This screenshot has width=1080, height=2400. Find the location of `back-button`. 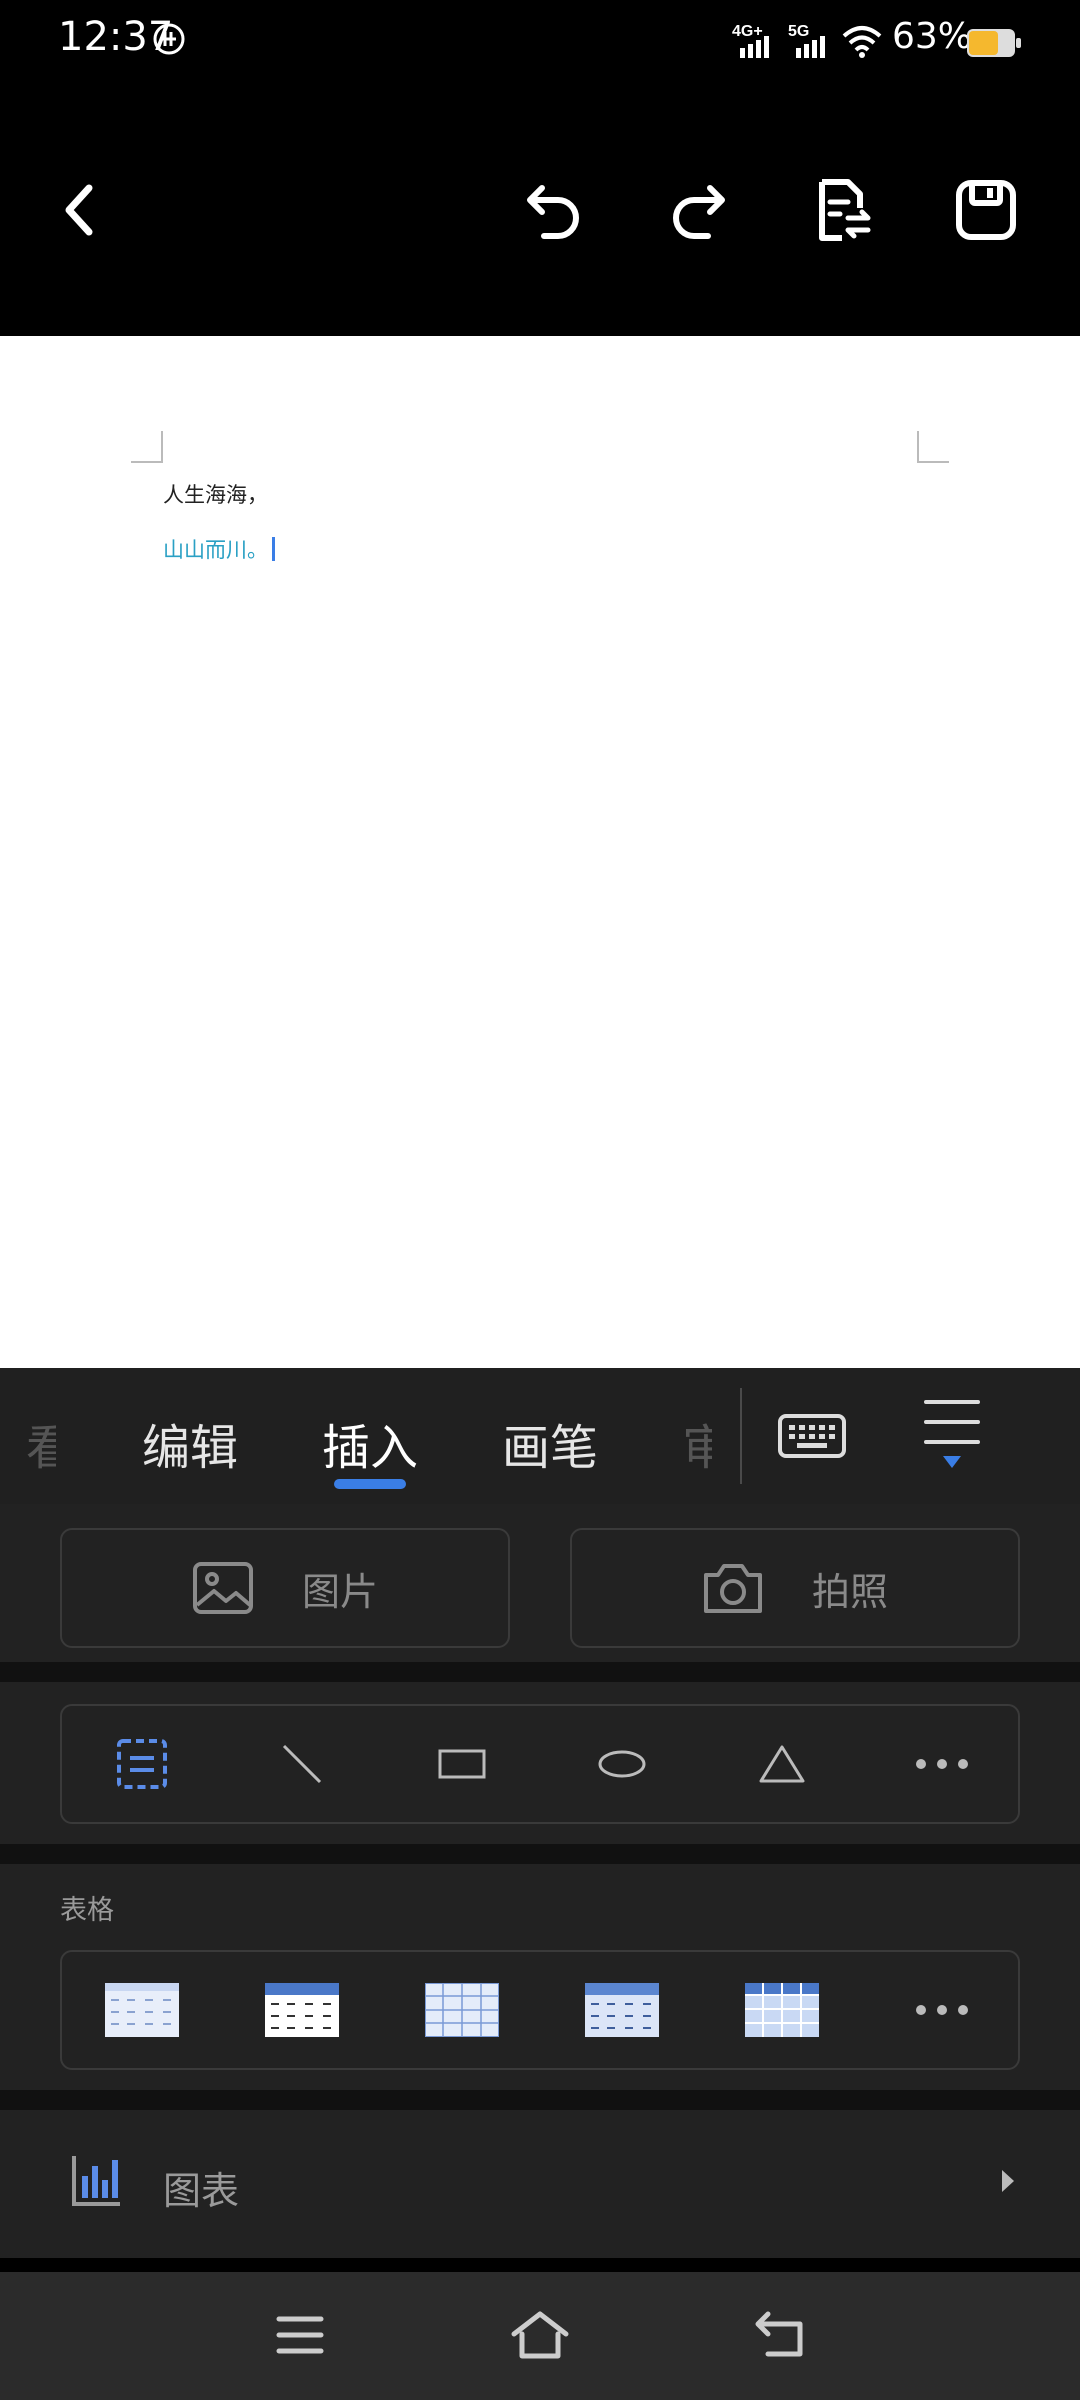

back-button is located at coordinates (78, 210).